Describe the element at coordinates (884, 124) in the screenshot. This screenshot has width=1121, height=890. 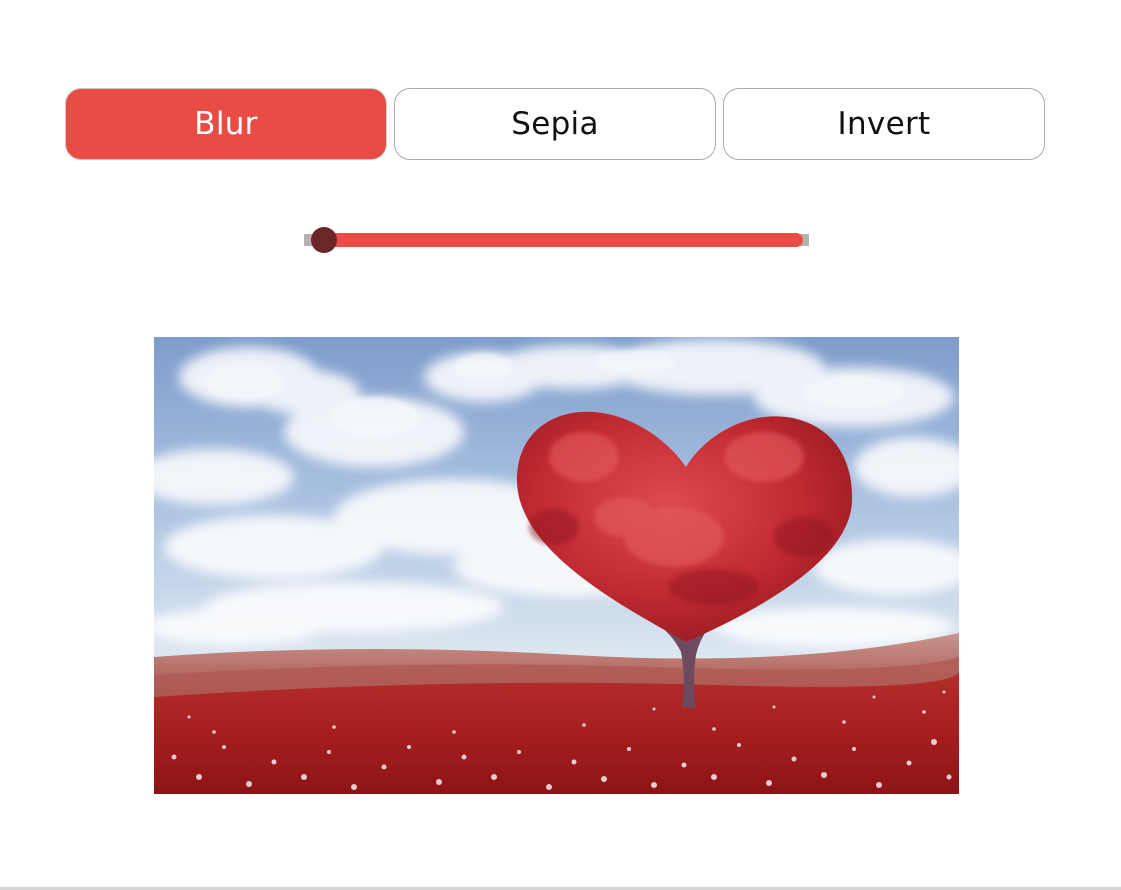
I see `invert-button: Invert` at that location.